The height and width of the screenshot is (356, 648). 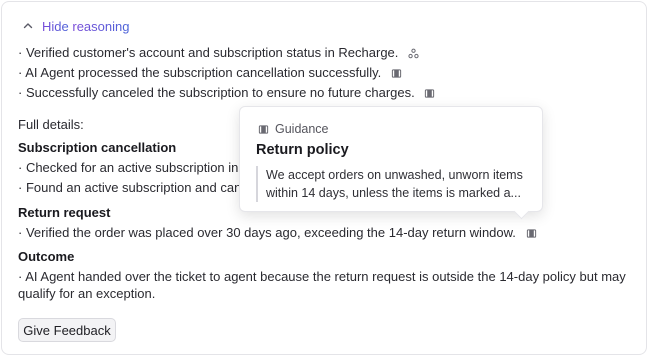 I want to click on section-title-return: Return request, so click(x=64, y=212).